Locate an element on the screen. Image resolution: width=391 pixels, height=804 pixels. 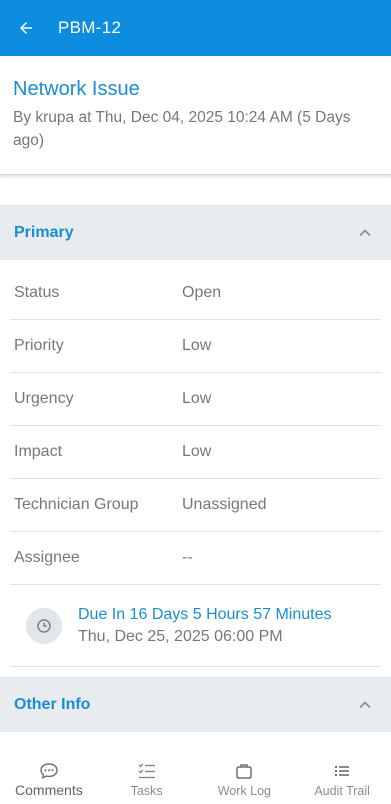
field-label: Urgency is located at coordinates (44, 398).